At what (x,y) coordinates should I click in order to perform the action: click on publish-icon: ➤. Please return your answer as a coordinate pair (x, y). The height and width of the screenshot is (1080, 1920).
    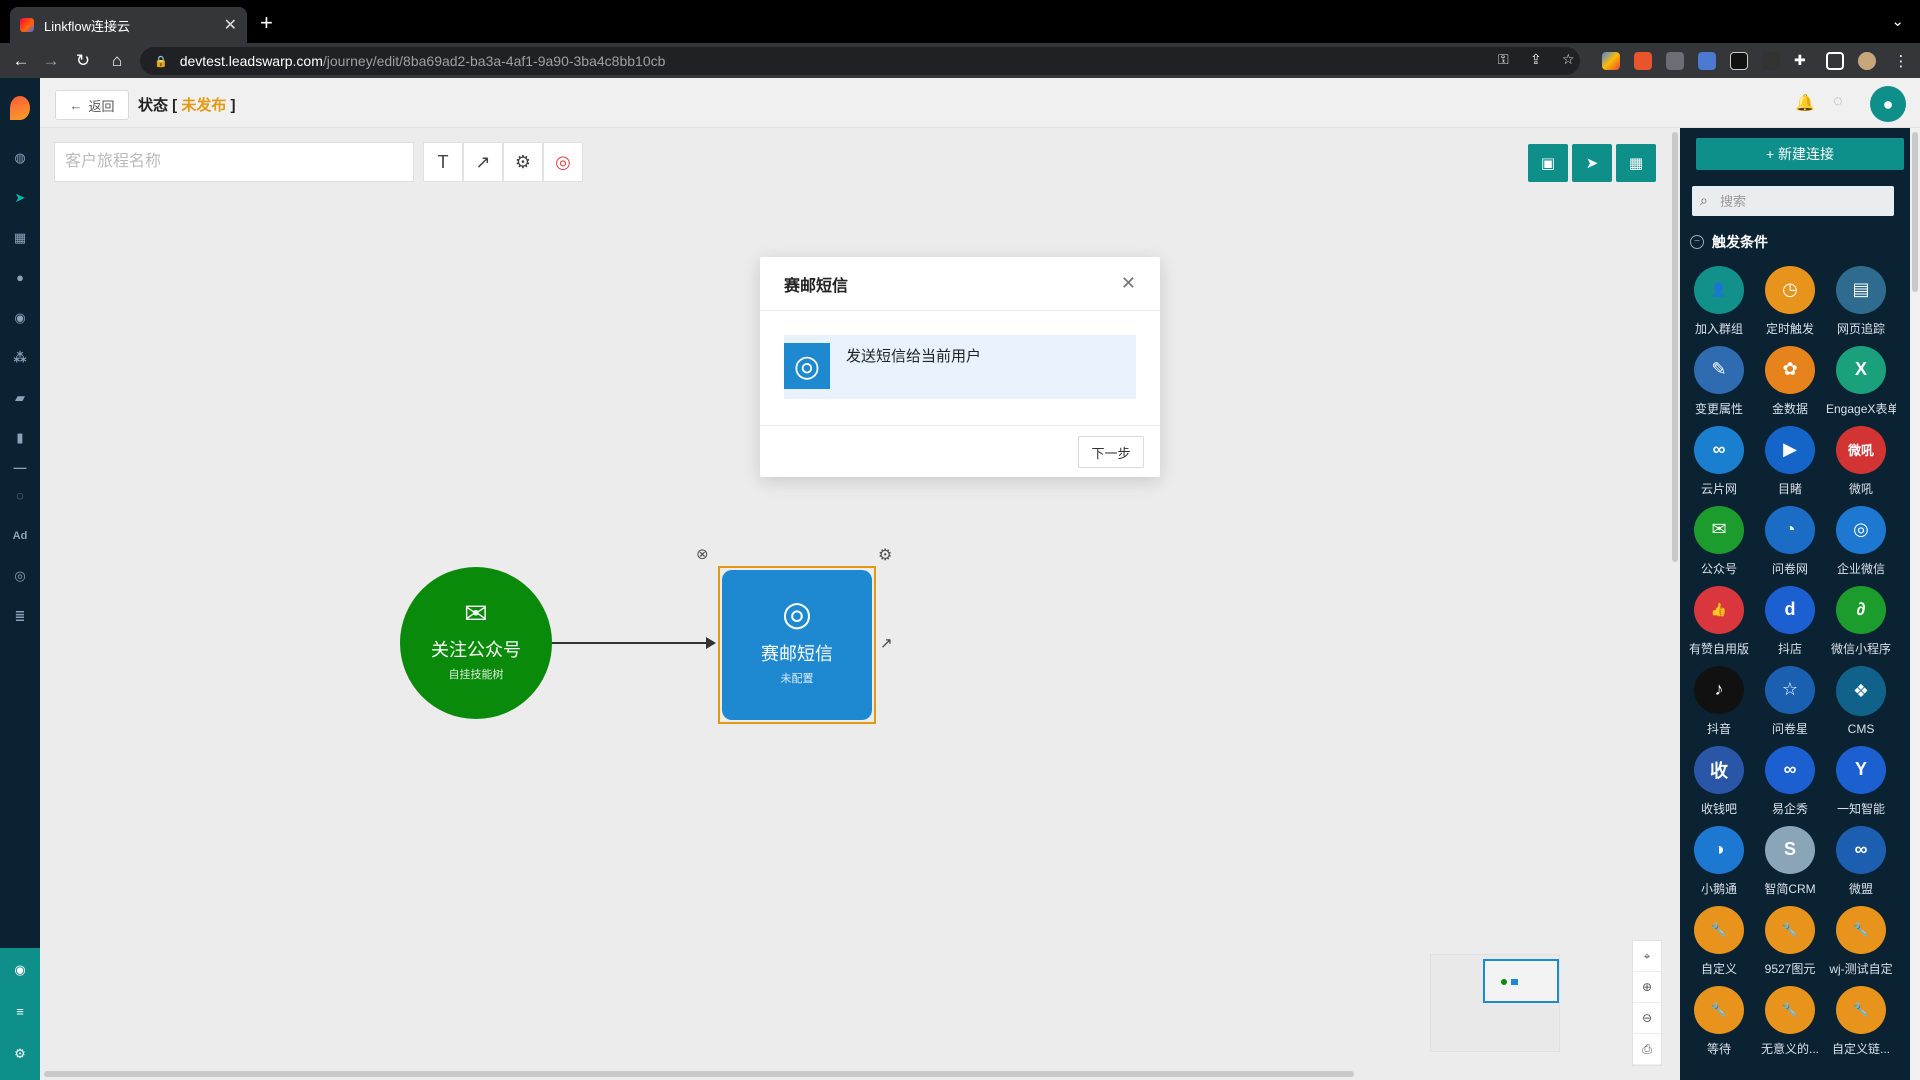
    Looking at the image, I should click on (1592, 163).